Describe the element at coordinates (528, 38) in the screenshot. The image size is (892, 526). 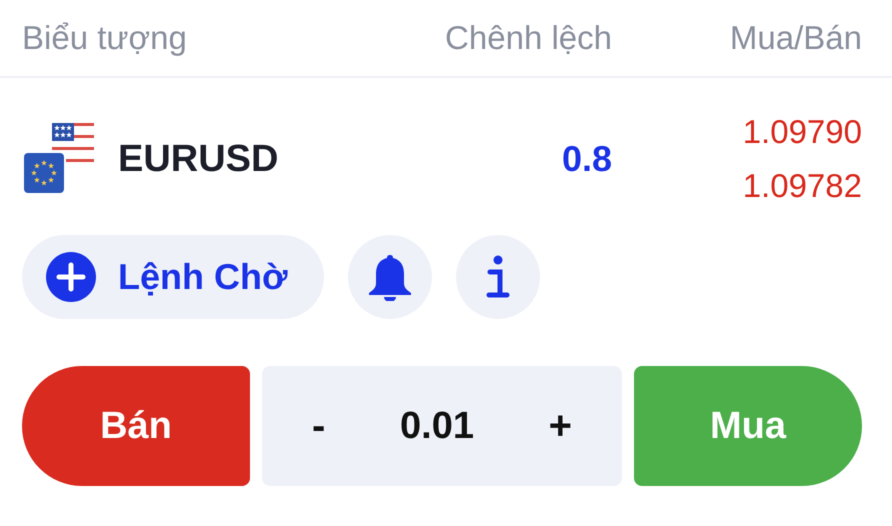
I see `column-header: Chênh lệch` at that location.